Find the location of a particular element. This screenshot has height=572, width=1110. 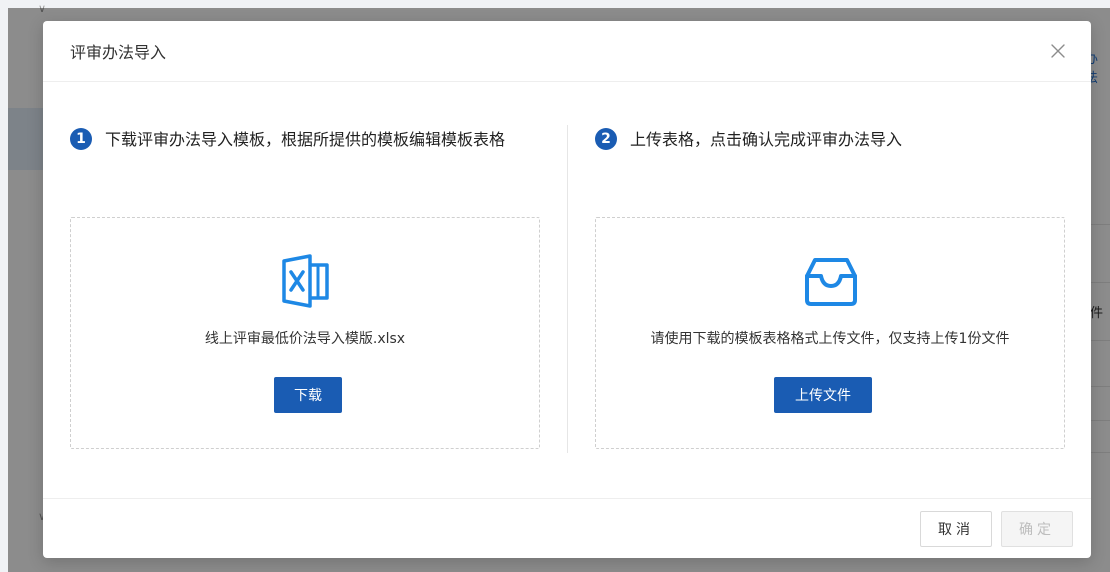

step-number-badge: 2 is located at coordinates (606, 139).